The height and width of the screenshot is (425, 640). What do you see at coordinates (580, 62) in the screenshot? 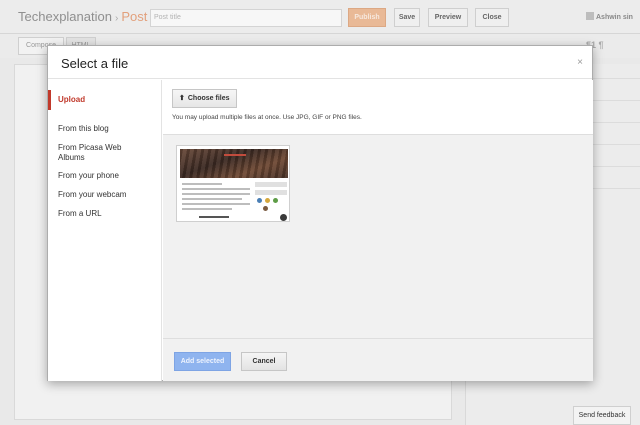
I see `close-icon: ×` at bounding box center [580, 62].